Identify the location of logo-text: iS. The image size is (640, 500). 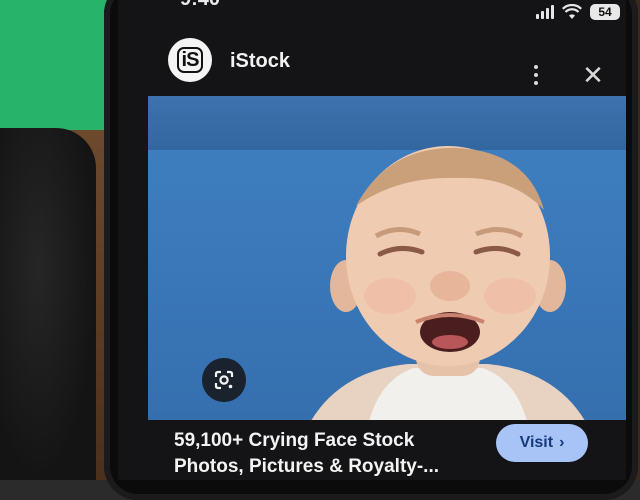
(190, 60).